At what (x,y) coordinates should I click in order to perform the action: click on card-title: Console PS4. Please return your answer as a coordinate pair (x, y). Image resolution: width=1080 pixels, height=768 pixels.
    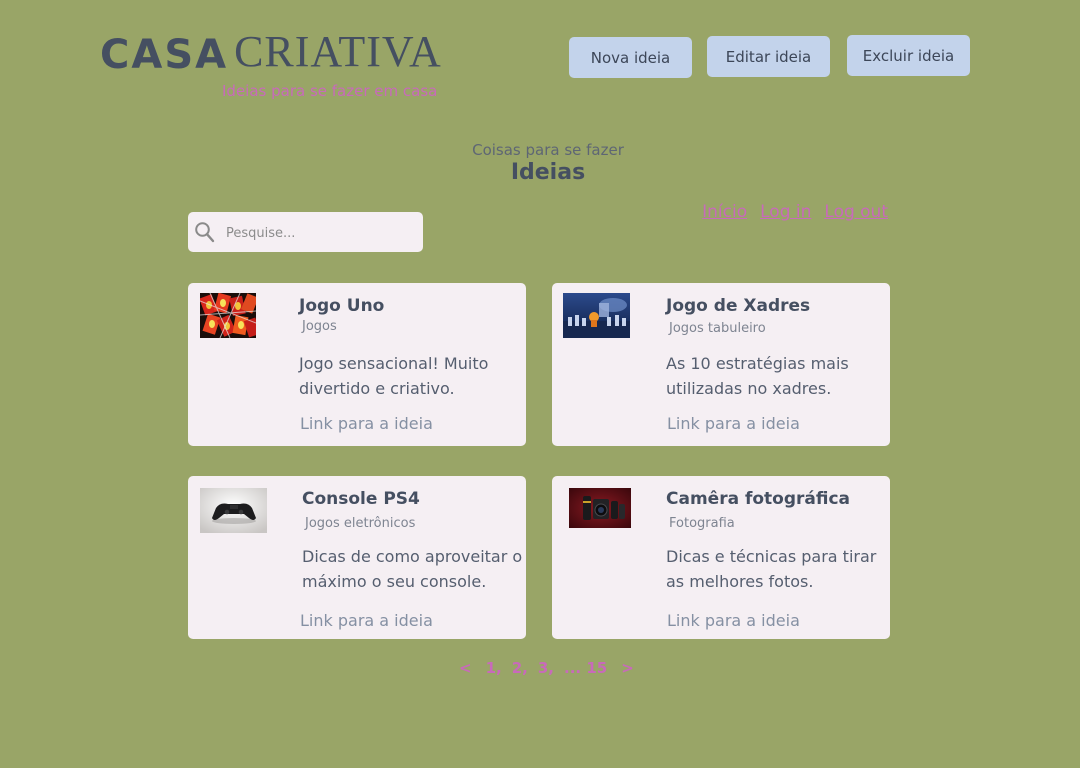
    Looking at the image, I should click on (361, 499).